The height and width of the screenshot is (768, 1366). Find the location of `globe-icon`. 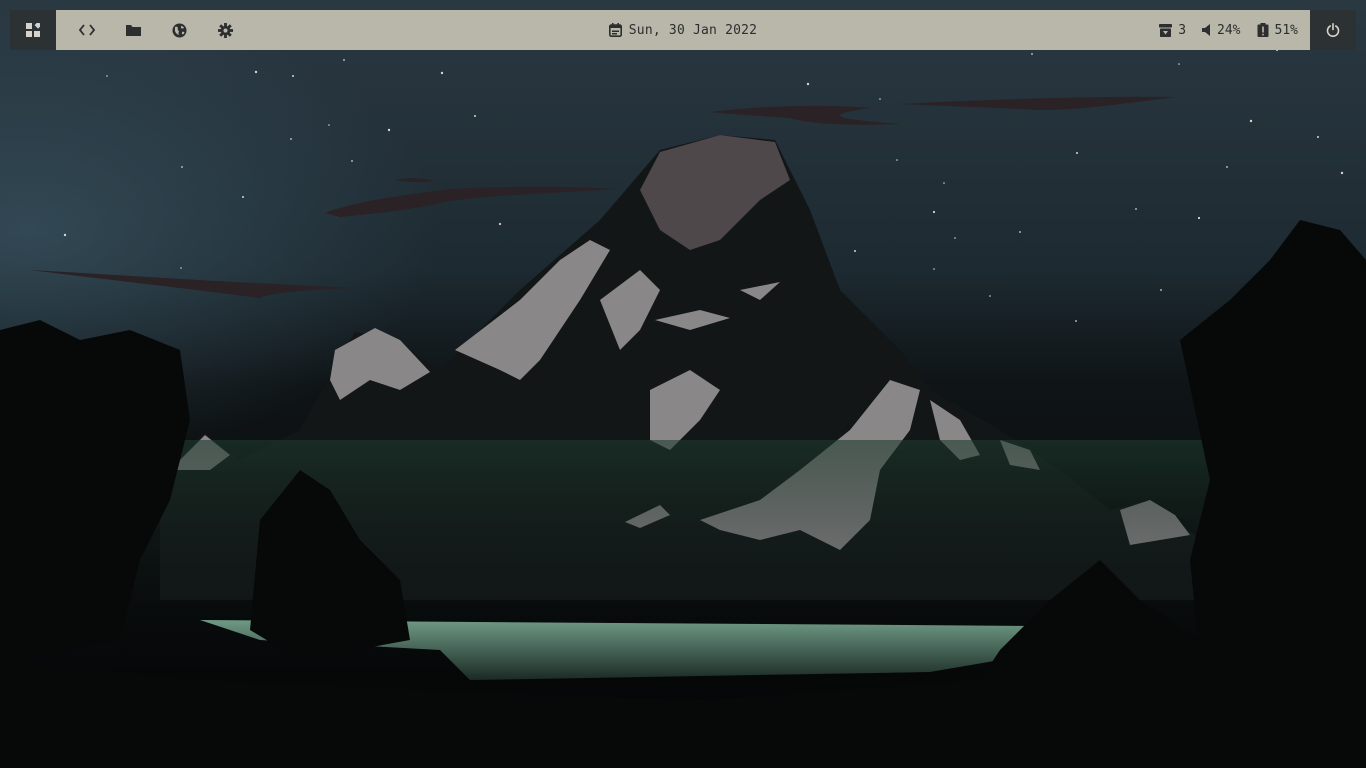

globe-icon is located at coordinates (179, 30).